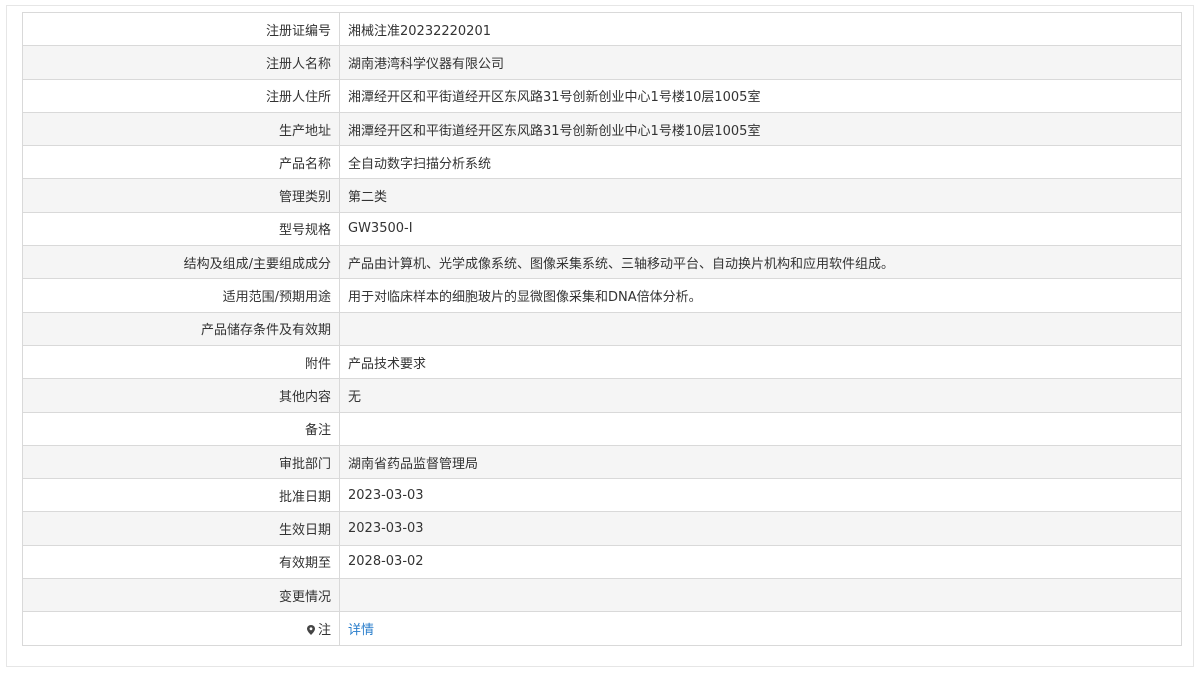 Image resolution: width=1200 pixels, height=679 pixels. I want to click on row-value-valid-until: 2028-03-02, so click(760, 562).